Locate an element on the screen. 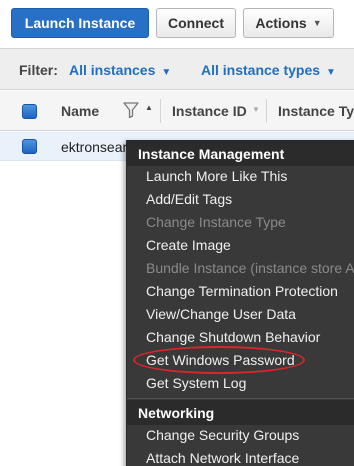 The height and width of the screenshot is (466, 354). launch-instance-label: Launch Instance is located at coordinates (80, 23).